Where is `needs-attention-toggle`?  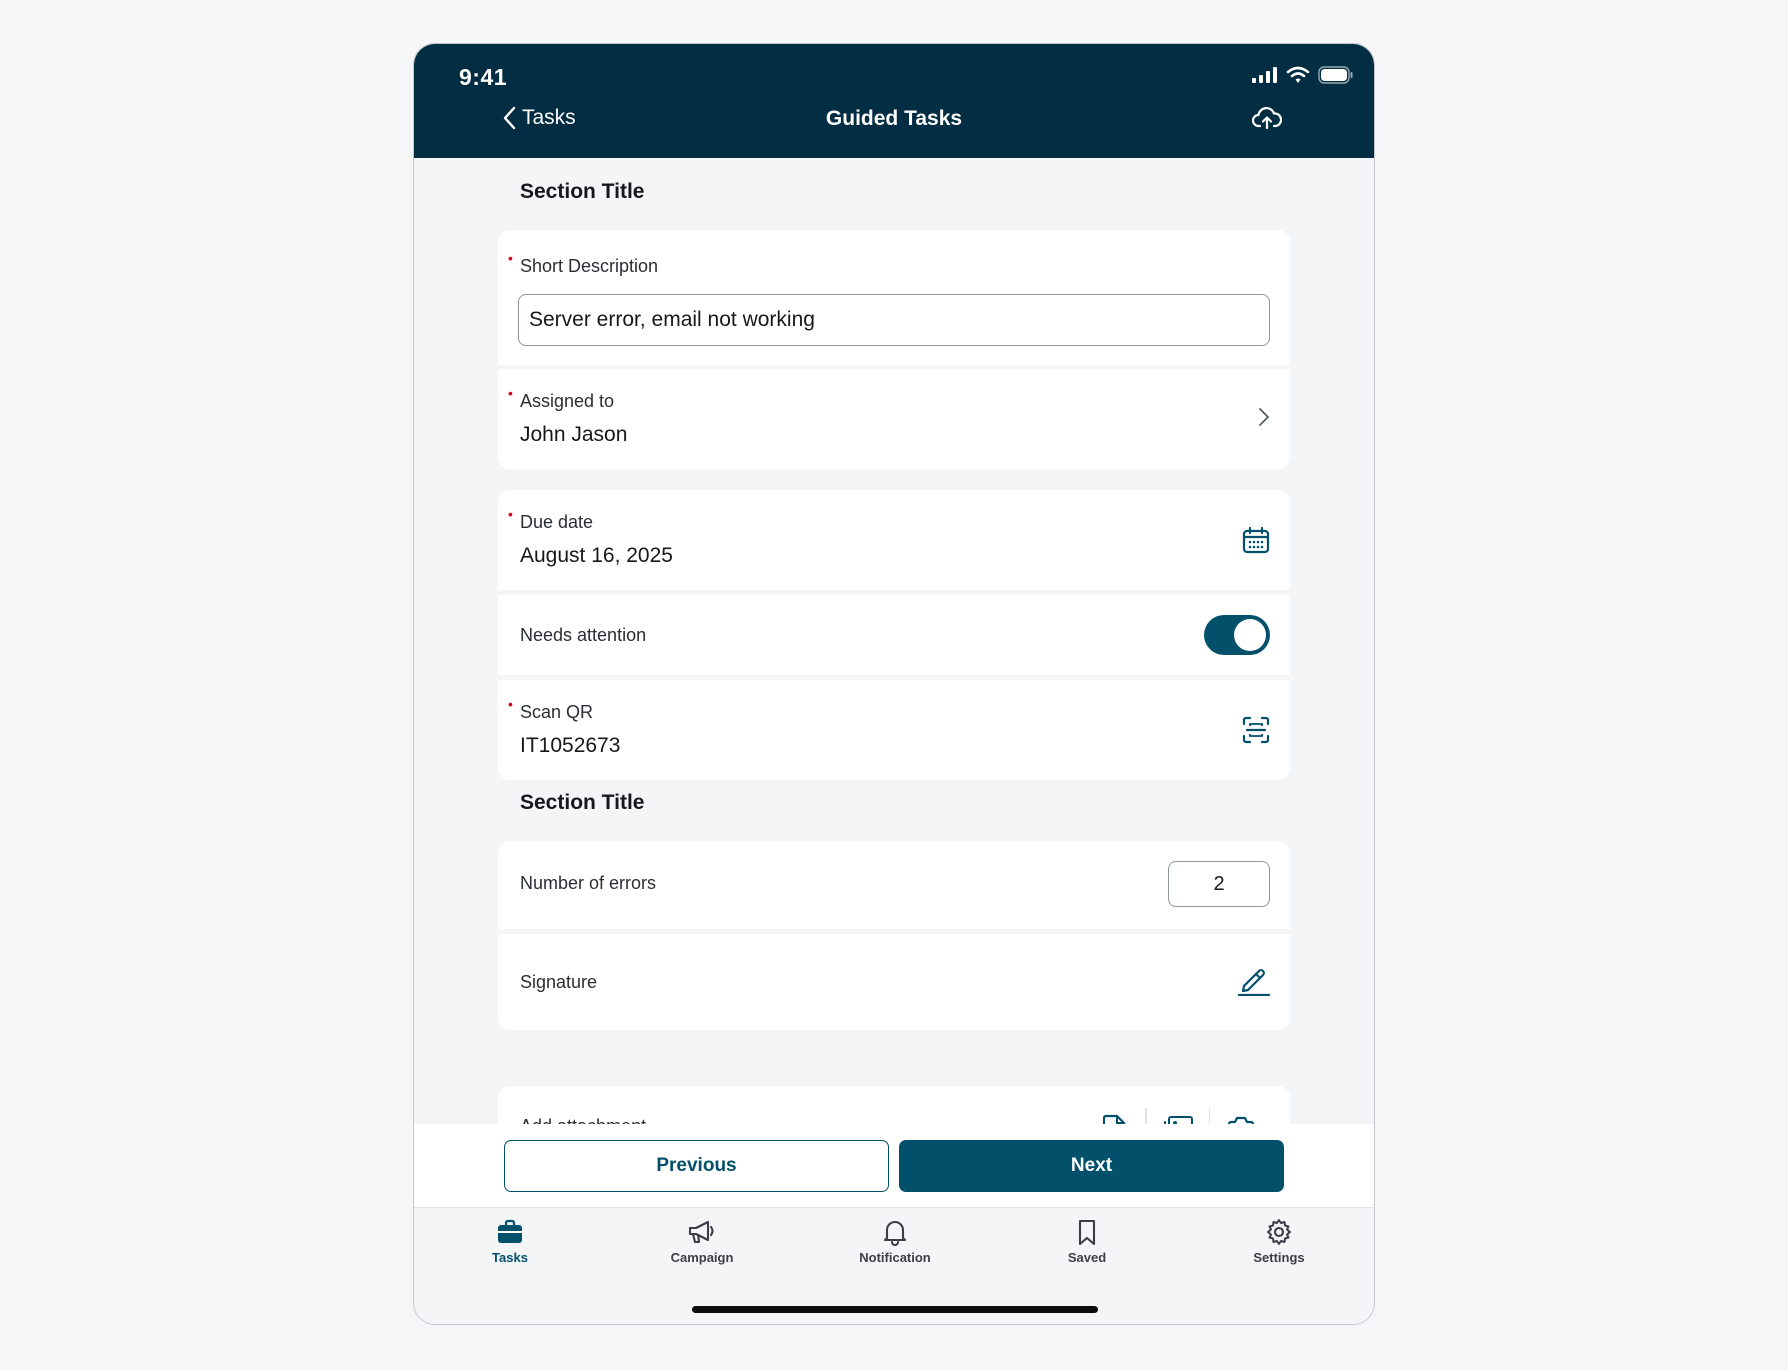
needs-attention-toggle is located at coordinates (1237, 635).